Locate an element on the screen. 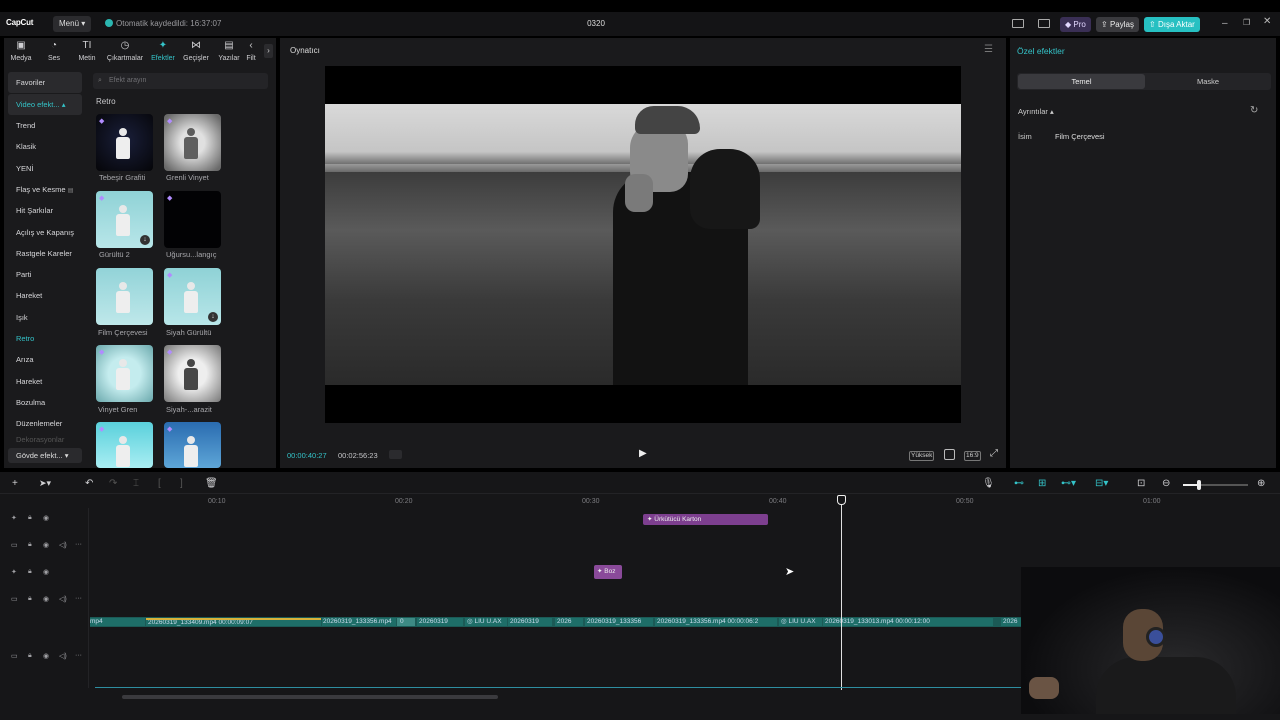 The image size is (1280, 720). tab-captions: ▤ Yazılar is located at coordinates (229, 51).